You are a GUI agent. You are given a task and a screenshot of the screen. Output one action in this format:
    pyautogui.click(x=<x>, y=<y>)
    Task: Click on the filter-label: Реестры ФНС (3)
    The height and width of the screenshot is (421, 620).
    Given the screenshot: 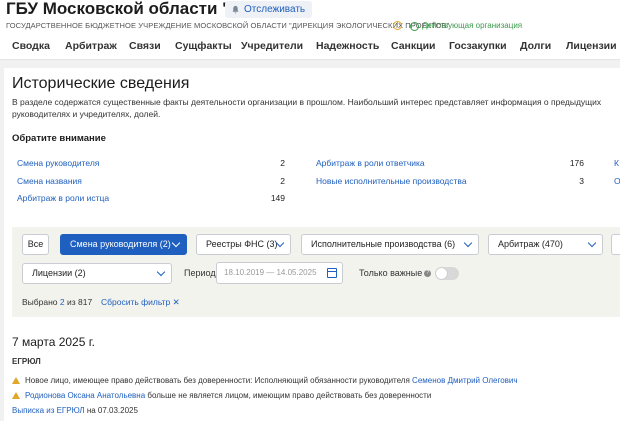 What is the action you would take?
    pyautogui.click(x=242, y=244)
    